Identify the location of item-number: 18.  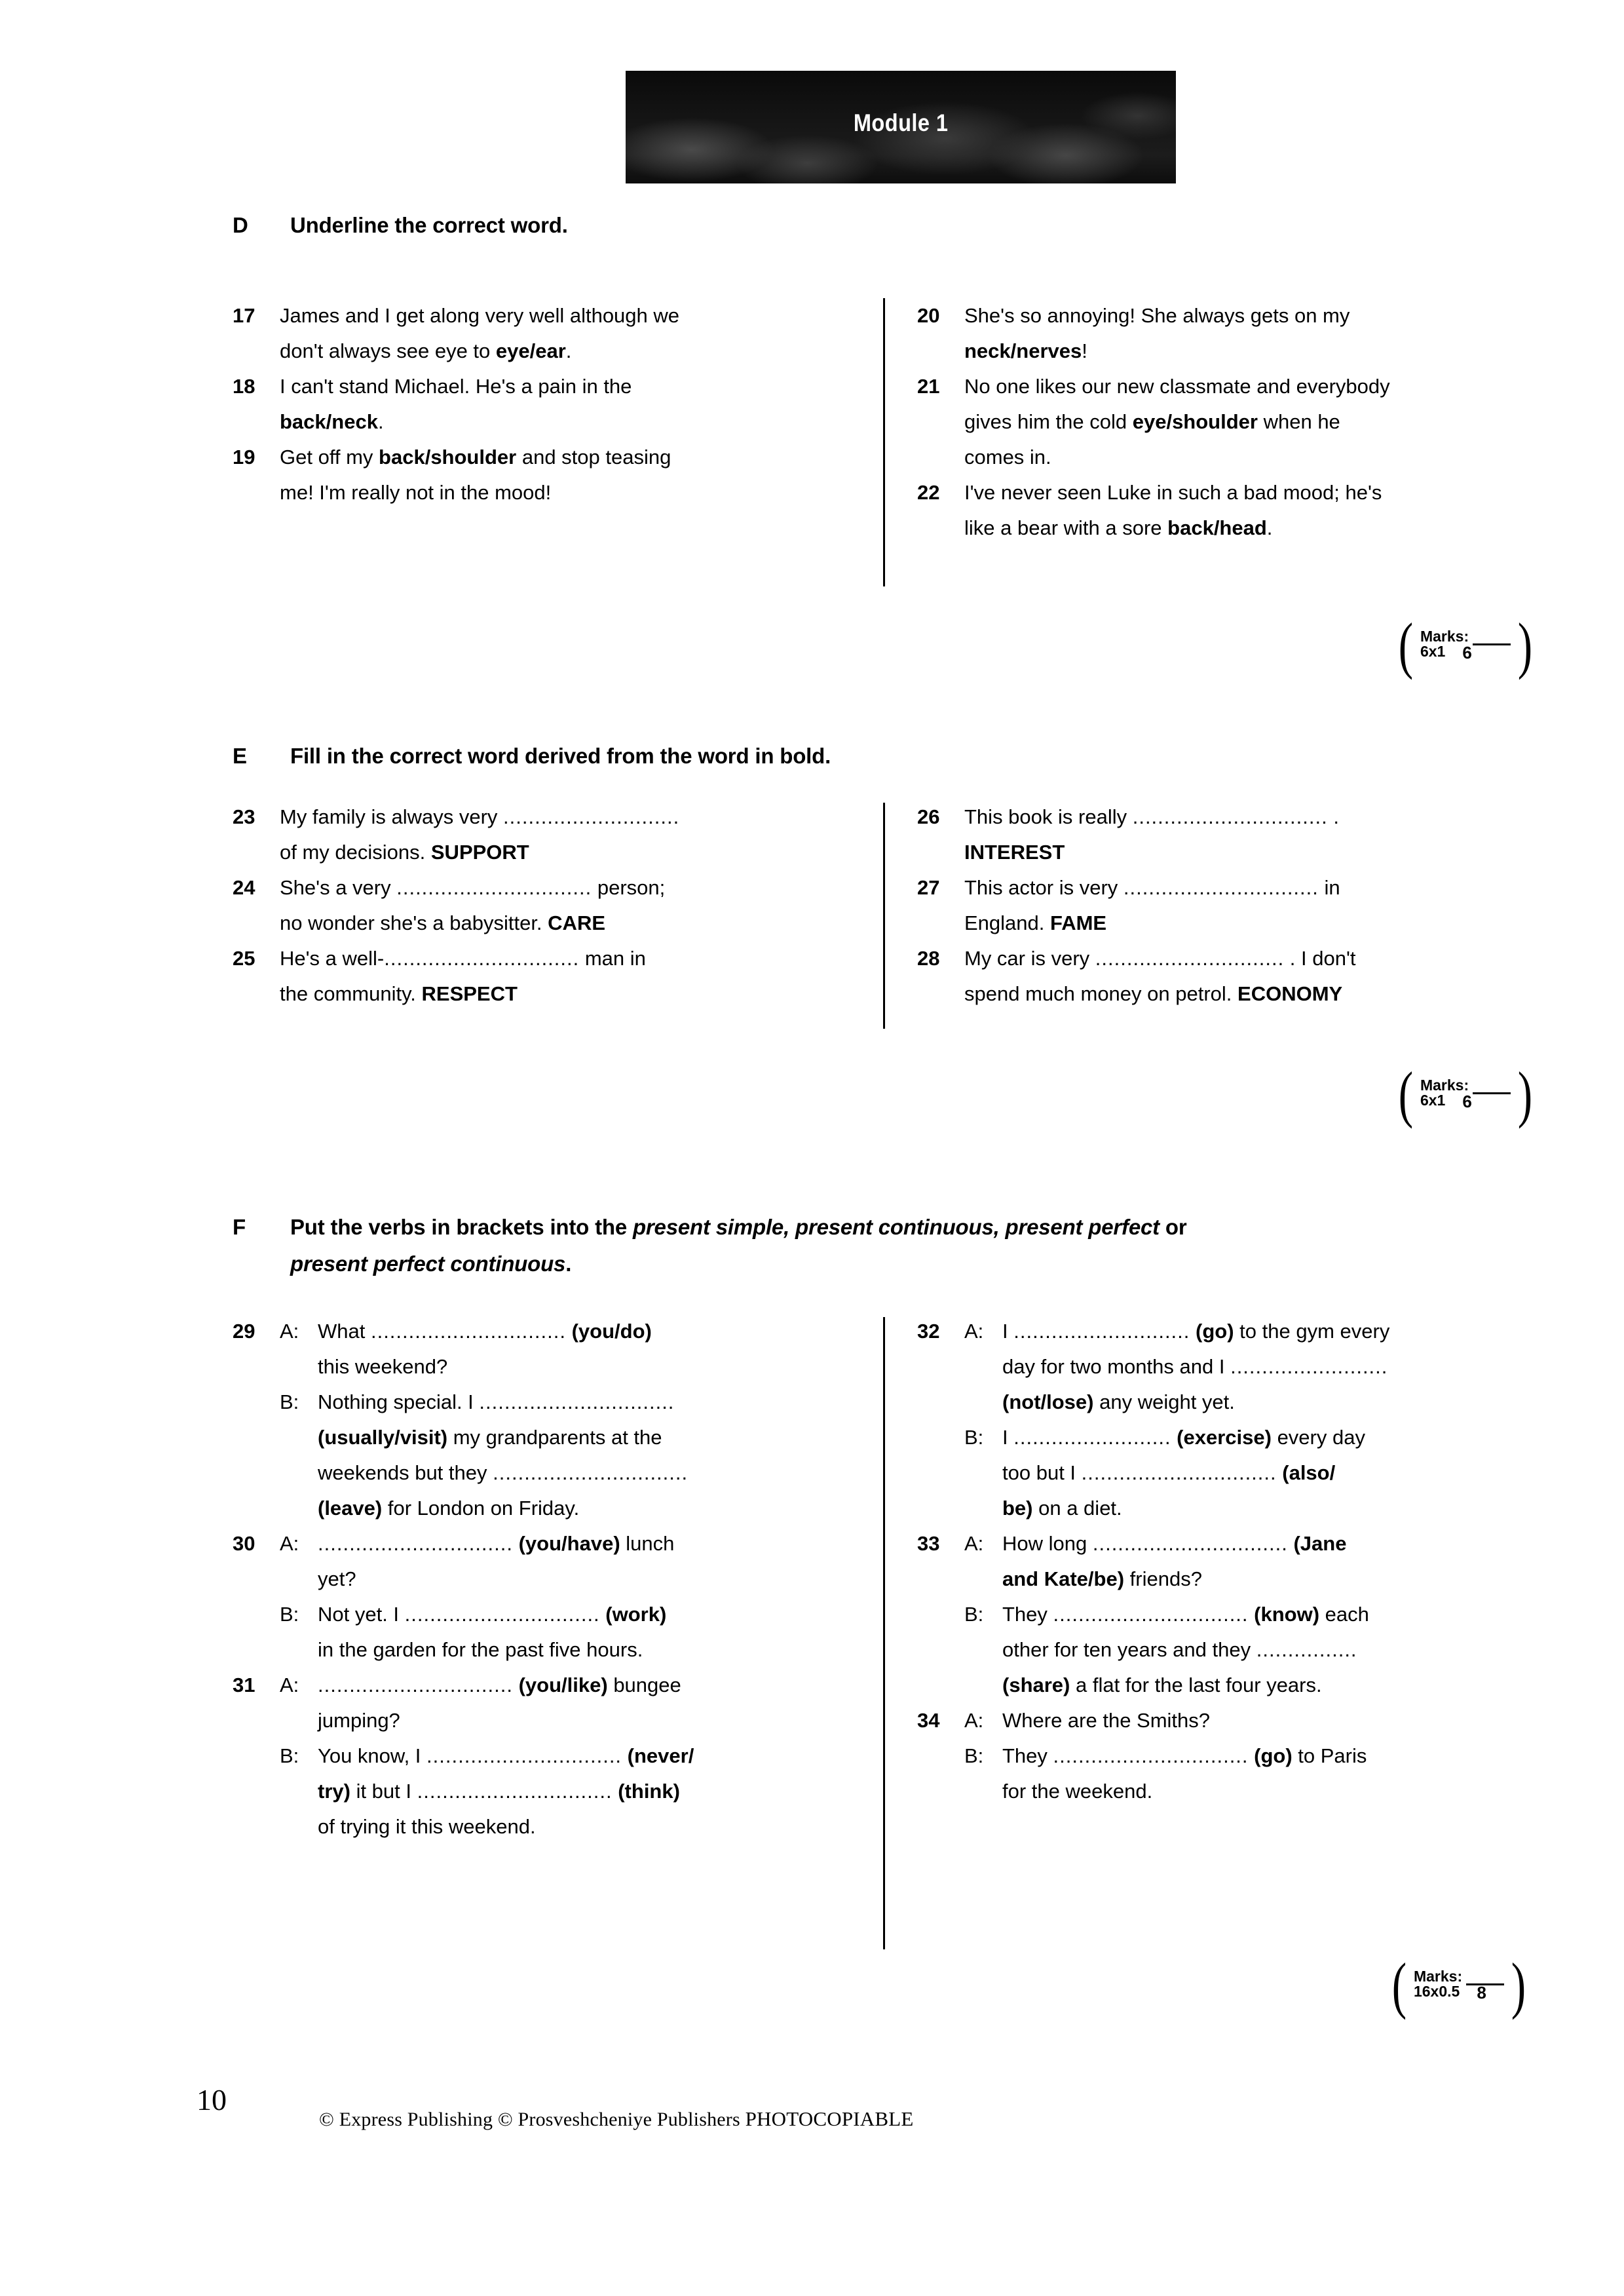
(244, 386).